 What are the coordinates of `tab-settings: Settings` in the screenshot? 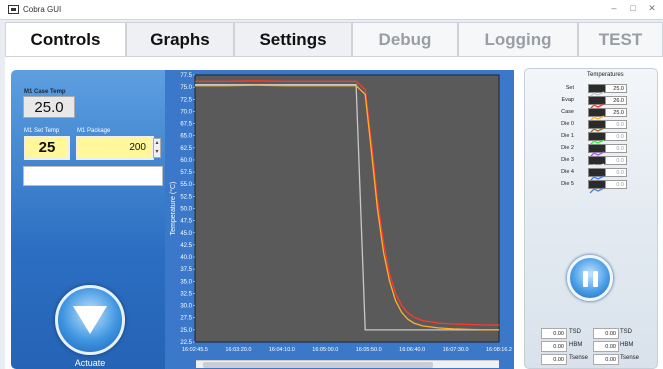 It's located at (293, 39).